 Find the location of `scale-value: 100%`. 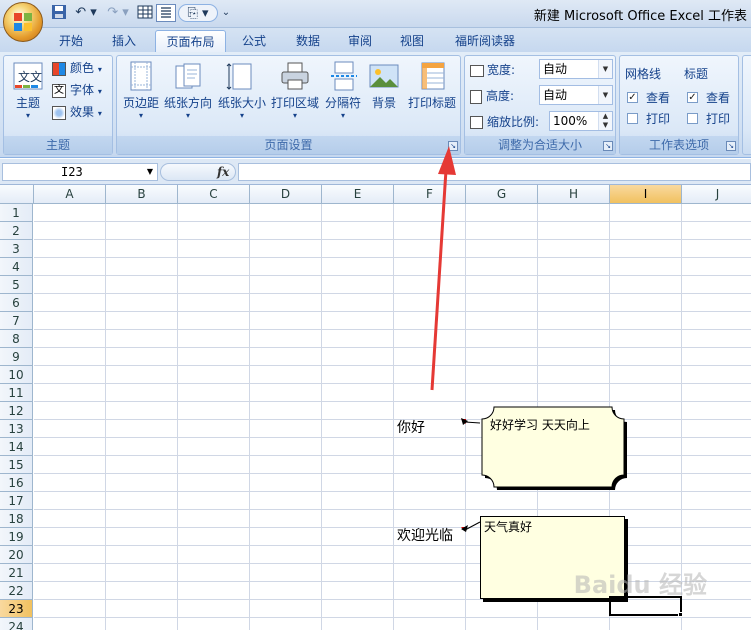

scale-value: 100% is located at coordinates (570, 121).